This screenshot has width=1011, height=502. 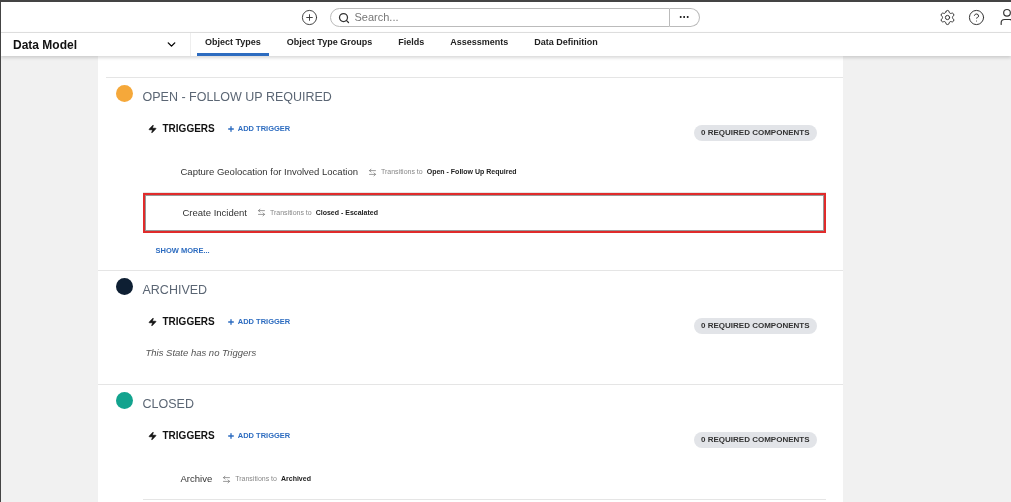 What do you see at coordinates (237, 97) in the screenshot?
I see `state-title: OPEN - FOLLOW UP REQUIRED` at bounding box center [237, 97].